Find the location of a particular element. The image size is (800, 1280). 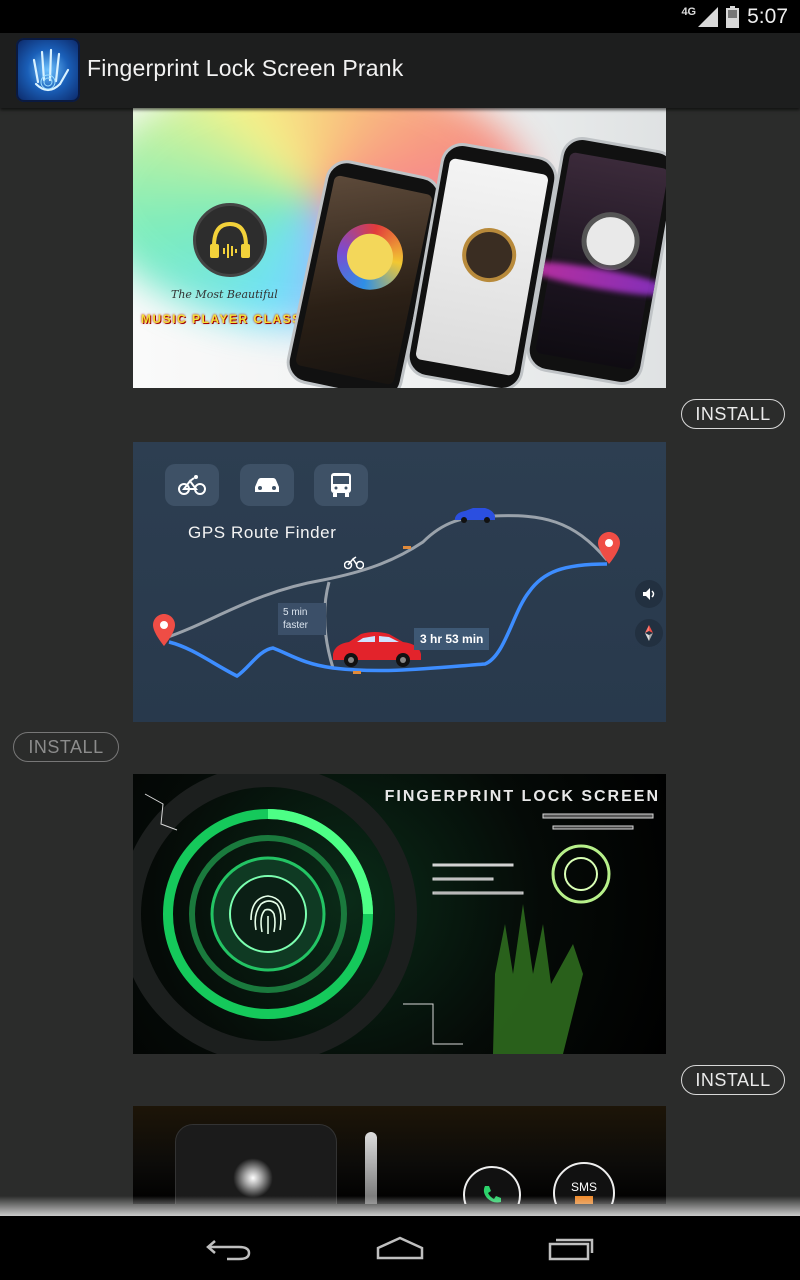

signal-icon is located at coordinates (708, 17).